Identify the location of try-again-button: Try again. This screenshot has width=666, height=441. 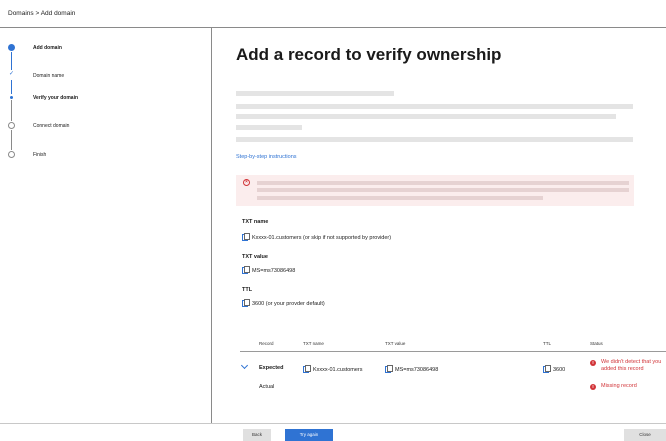
(309, 435).